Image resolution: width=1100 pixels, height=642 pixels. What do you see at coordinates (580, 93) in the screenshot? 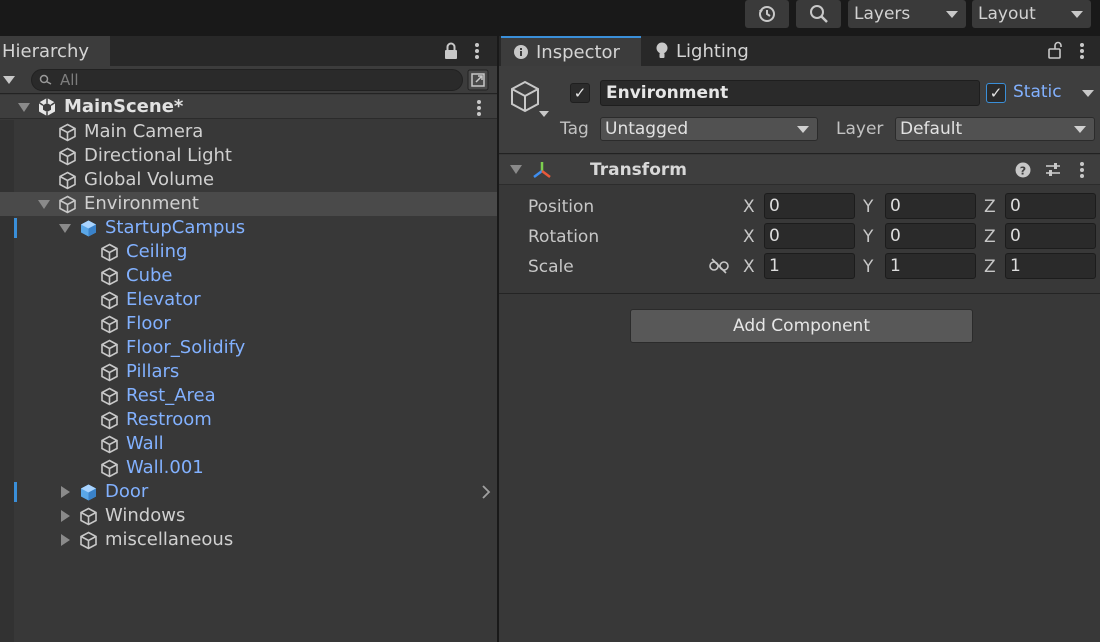
I see `active-checkbox: ✓` at bounding box center [580, 93].